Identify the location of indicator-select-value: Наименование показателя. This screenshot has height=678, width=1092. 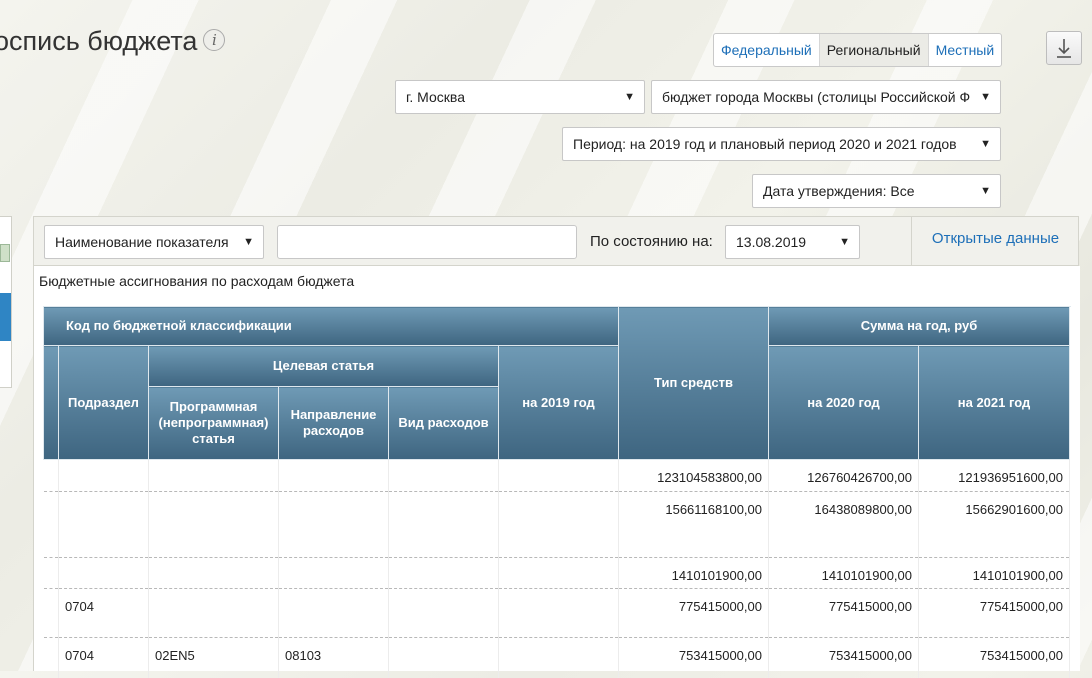
(142, 242).